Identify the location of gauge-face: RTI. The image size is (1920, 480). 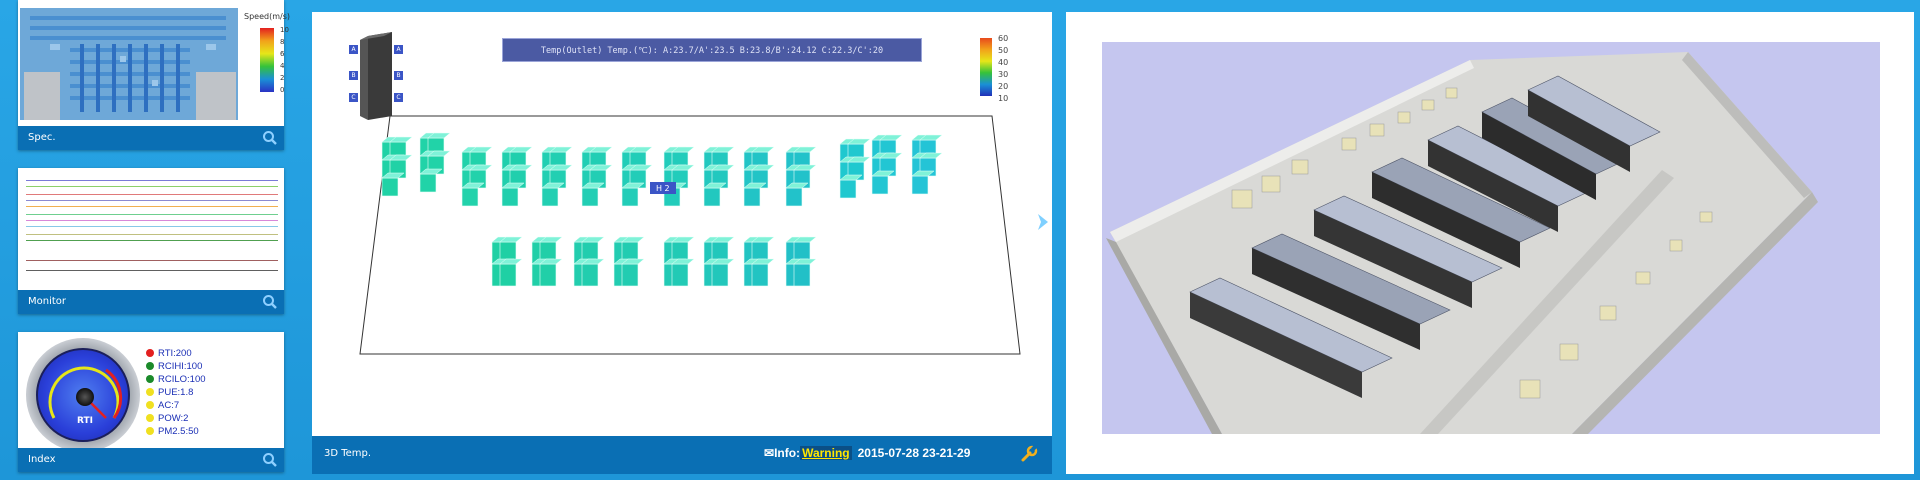
(83, 395).